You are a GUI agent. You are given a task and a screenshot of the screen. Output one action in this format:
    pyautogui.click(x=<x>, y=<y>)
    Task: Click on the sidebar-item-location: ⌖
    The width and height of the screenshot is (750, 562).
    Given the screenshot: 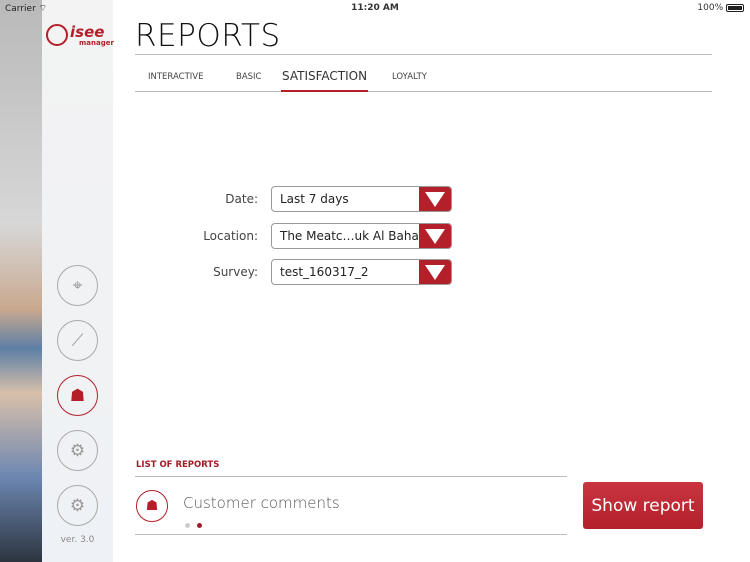 What is the action you would take?
    pyautogui.click(x=77, y=285)
    